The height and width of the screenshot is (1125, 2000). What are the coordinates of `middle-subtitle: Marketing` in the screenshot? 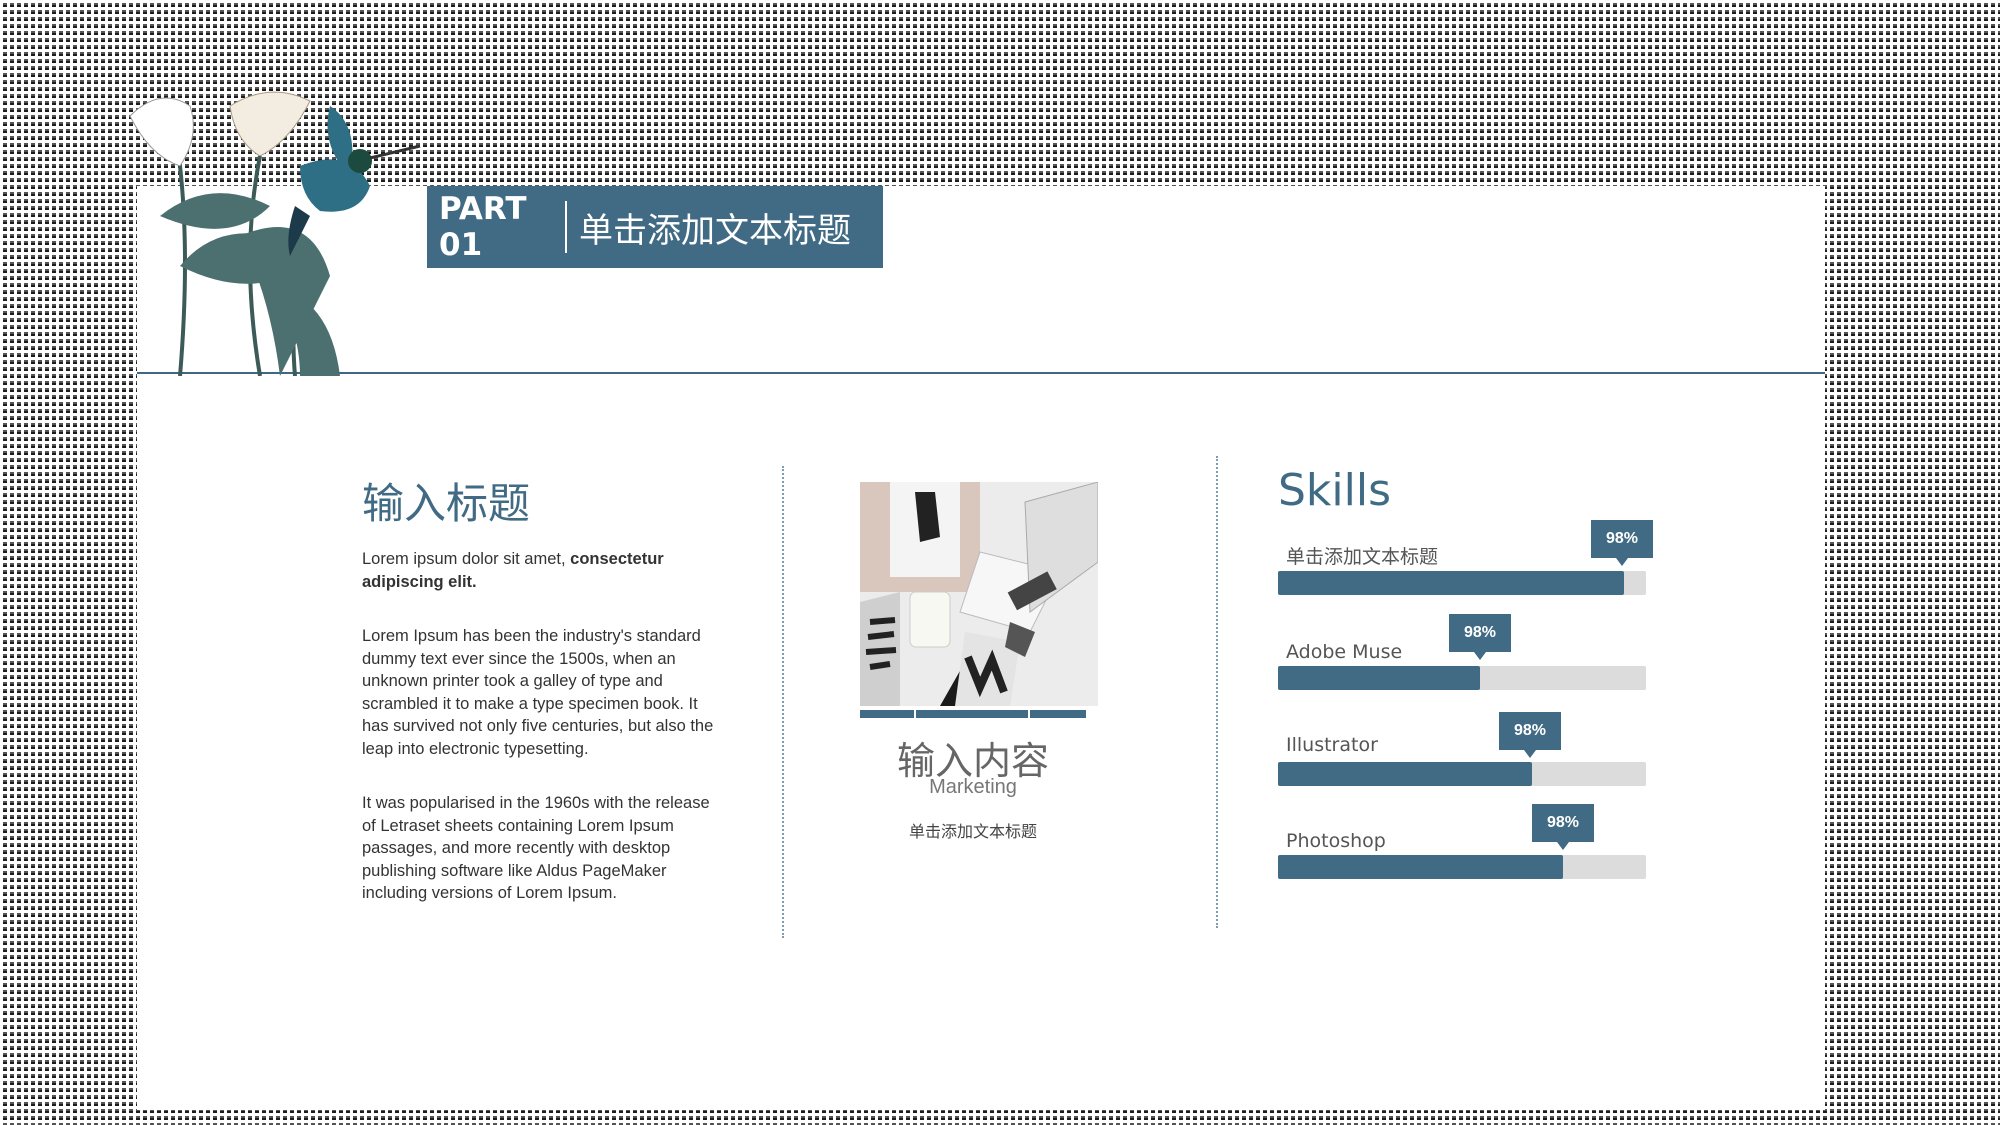 It's located at (973, 787).